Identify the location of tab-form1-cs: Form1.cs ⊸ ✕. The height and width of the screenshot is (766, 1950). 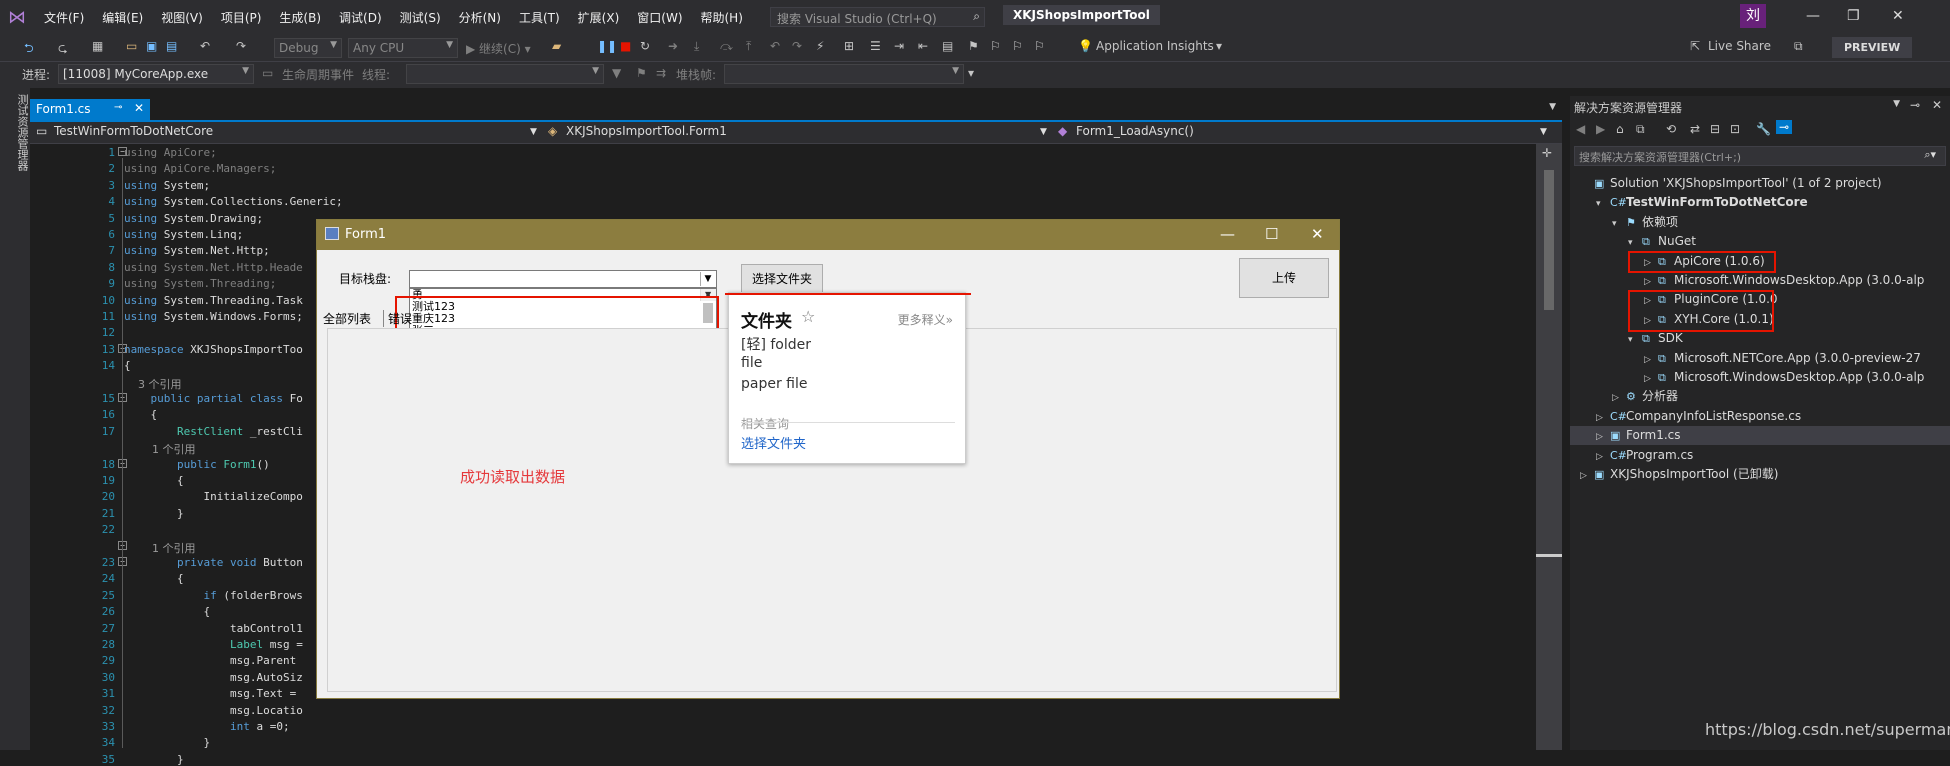
(90, 110).